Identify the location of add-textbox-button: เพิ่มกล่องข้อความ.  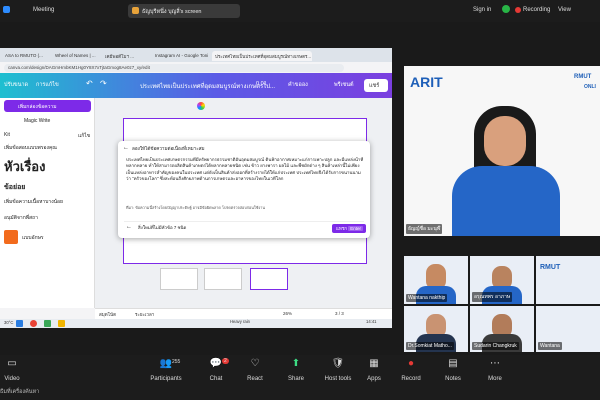
(47, 106).